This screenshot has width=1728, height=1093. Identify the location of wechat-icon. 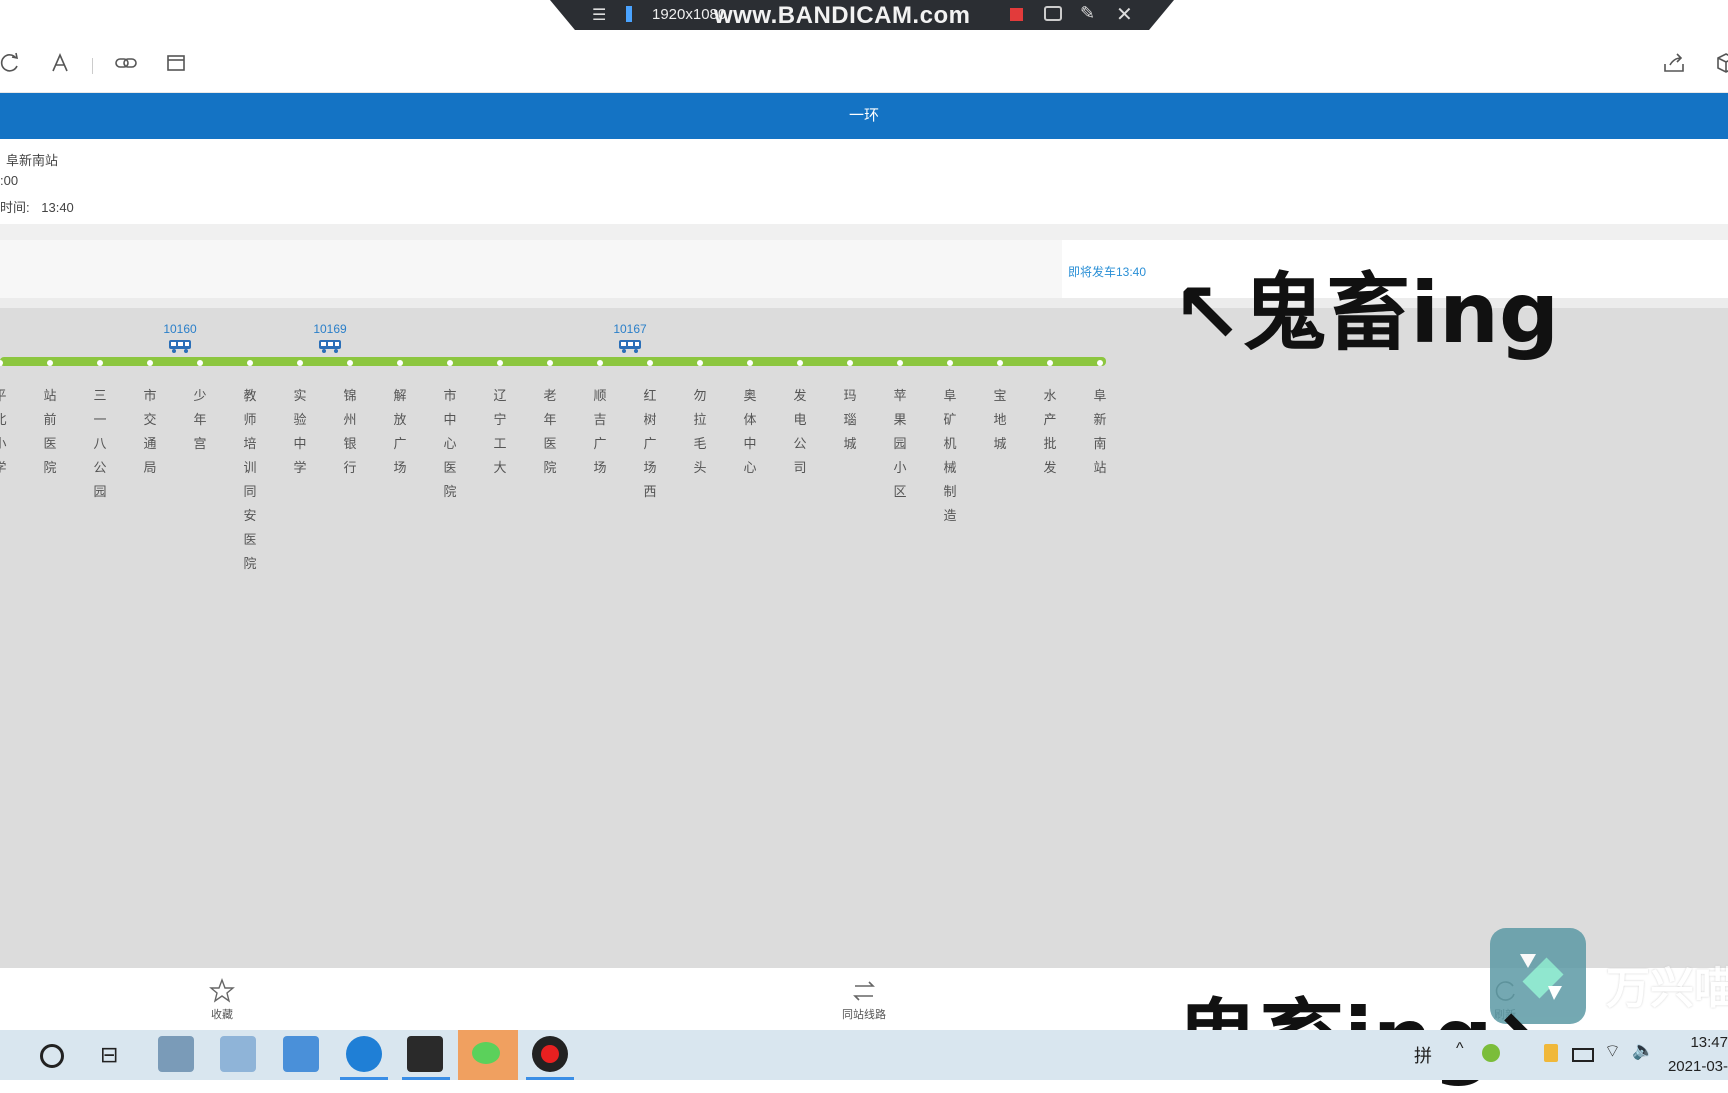
(486, 1053).